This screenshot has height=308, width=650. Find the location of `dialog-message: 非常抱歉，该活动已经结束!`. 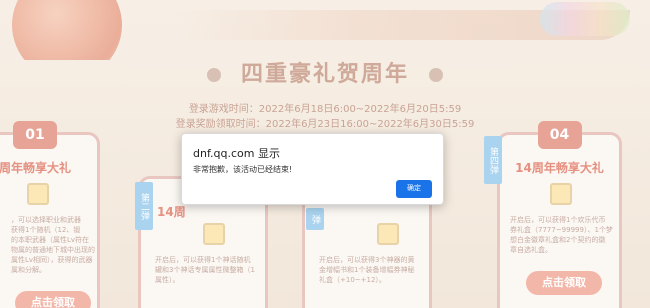

dialog-message: 非常抱歉，该活动已经结束! is located at coordinates (243, 169).